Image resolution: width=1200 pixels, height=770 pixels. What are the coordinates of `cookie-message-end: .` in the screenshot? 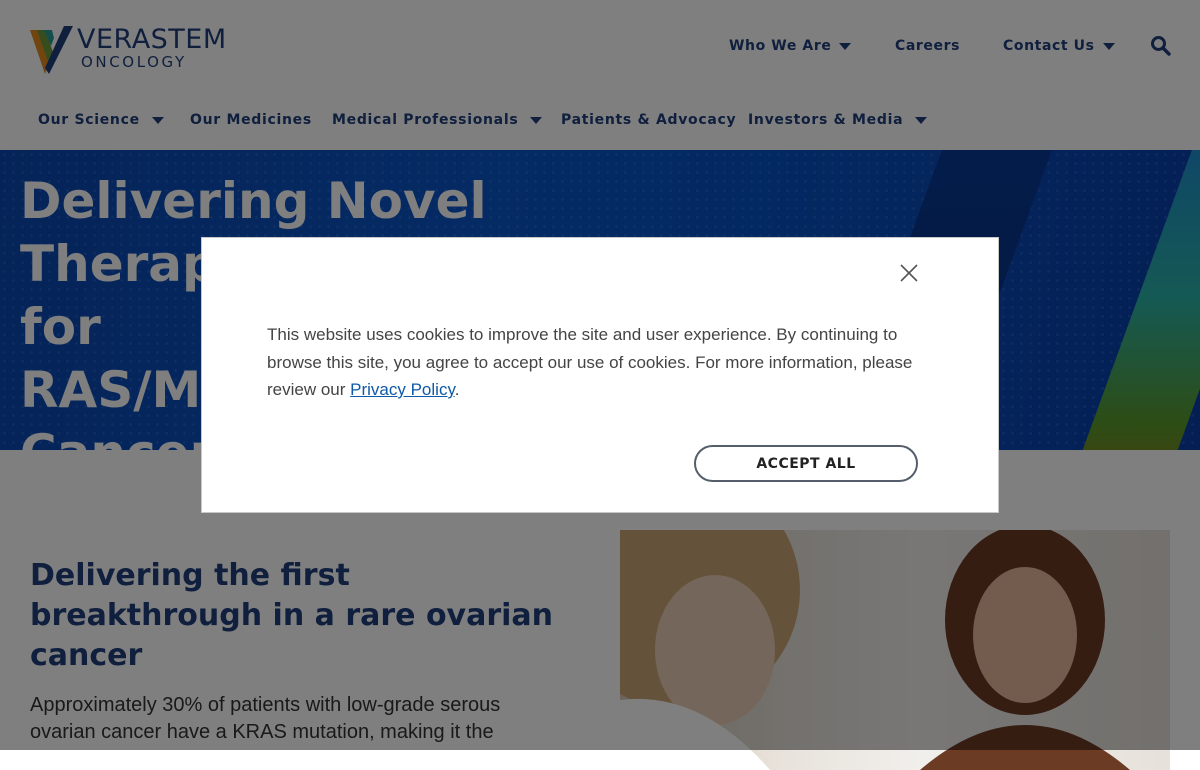 It's located at (457, 389).